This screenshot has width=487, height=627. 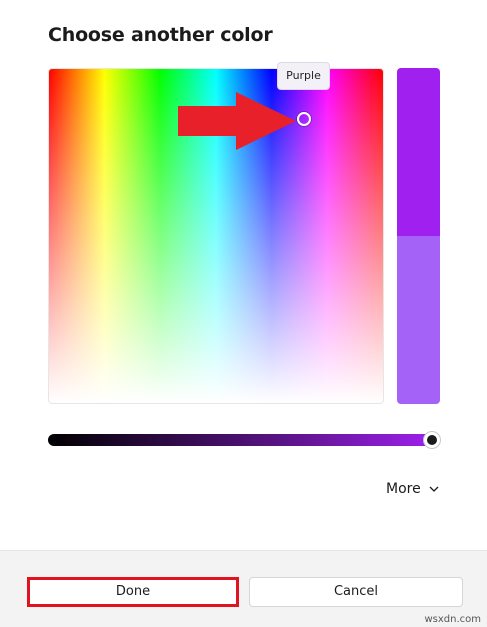 What do you see at coordinates (356, 592) in the screenshot?
I see `cancel-button: Cancel` at bounding box center [356, 592].